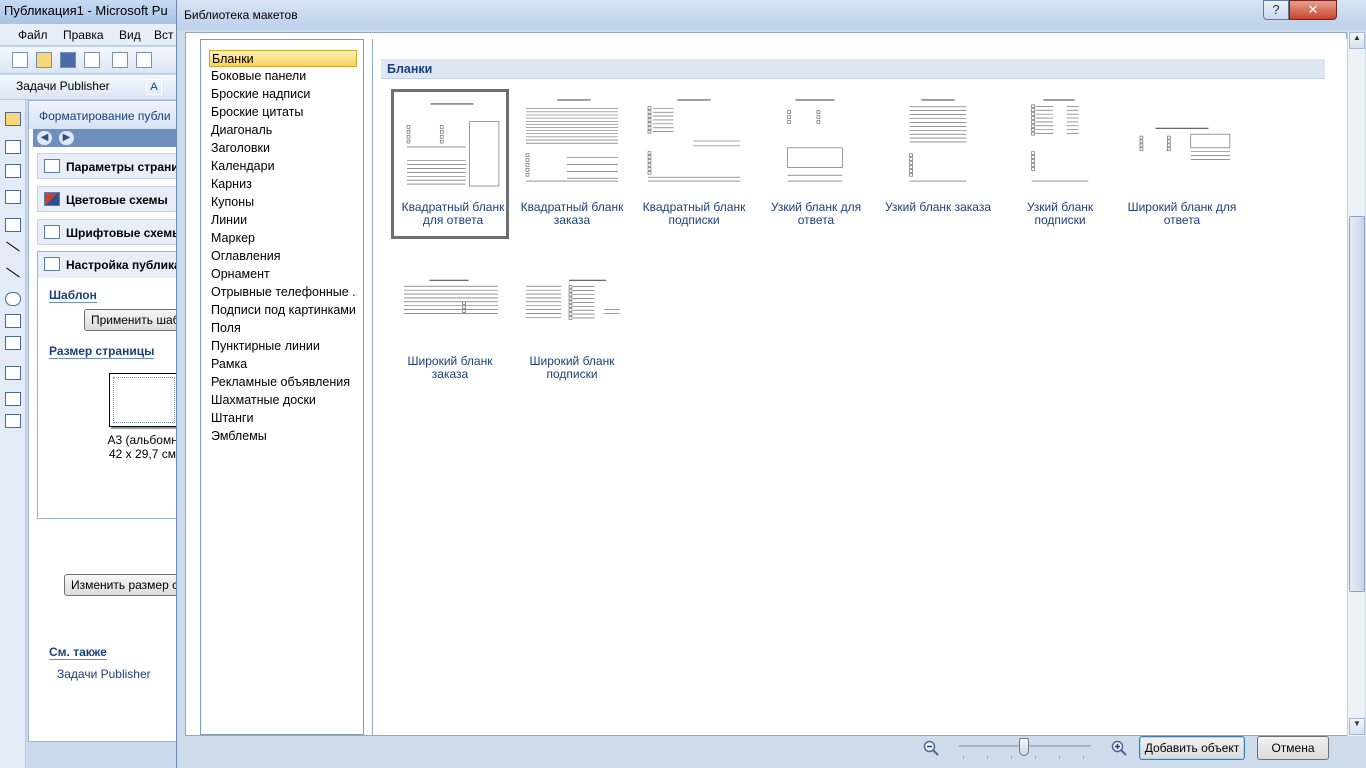 This screenshot has height=768, width=1366. Describe the element at coordinates (13, 321) in the screenshot. I see `rectangle-icon` at that location.